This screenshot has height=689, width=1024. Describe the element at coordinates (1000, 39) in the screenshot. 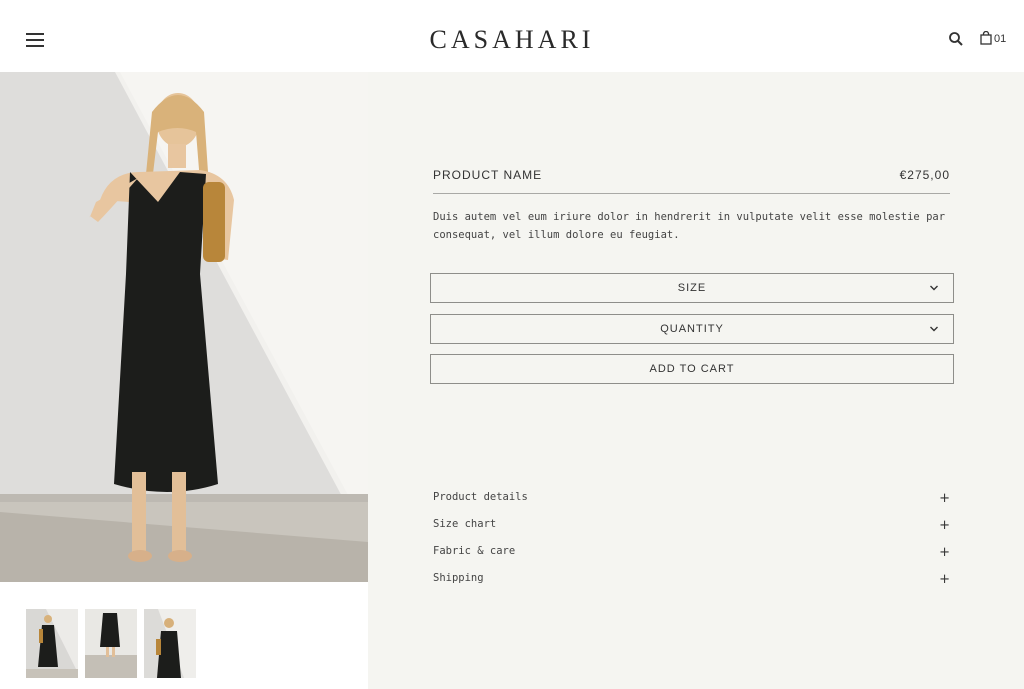

I see `cart-count: 01` at that location.